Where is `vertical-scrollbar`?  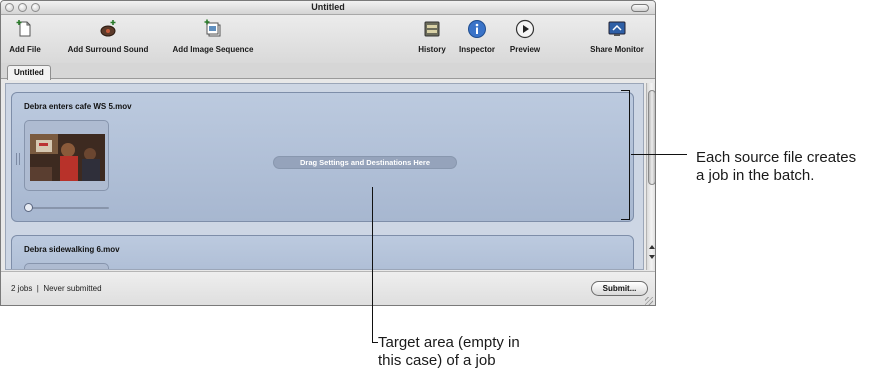
vertical-scrollbar is located at coordinates (650, 176).